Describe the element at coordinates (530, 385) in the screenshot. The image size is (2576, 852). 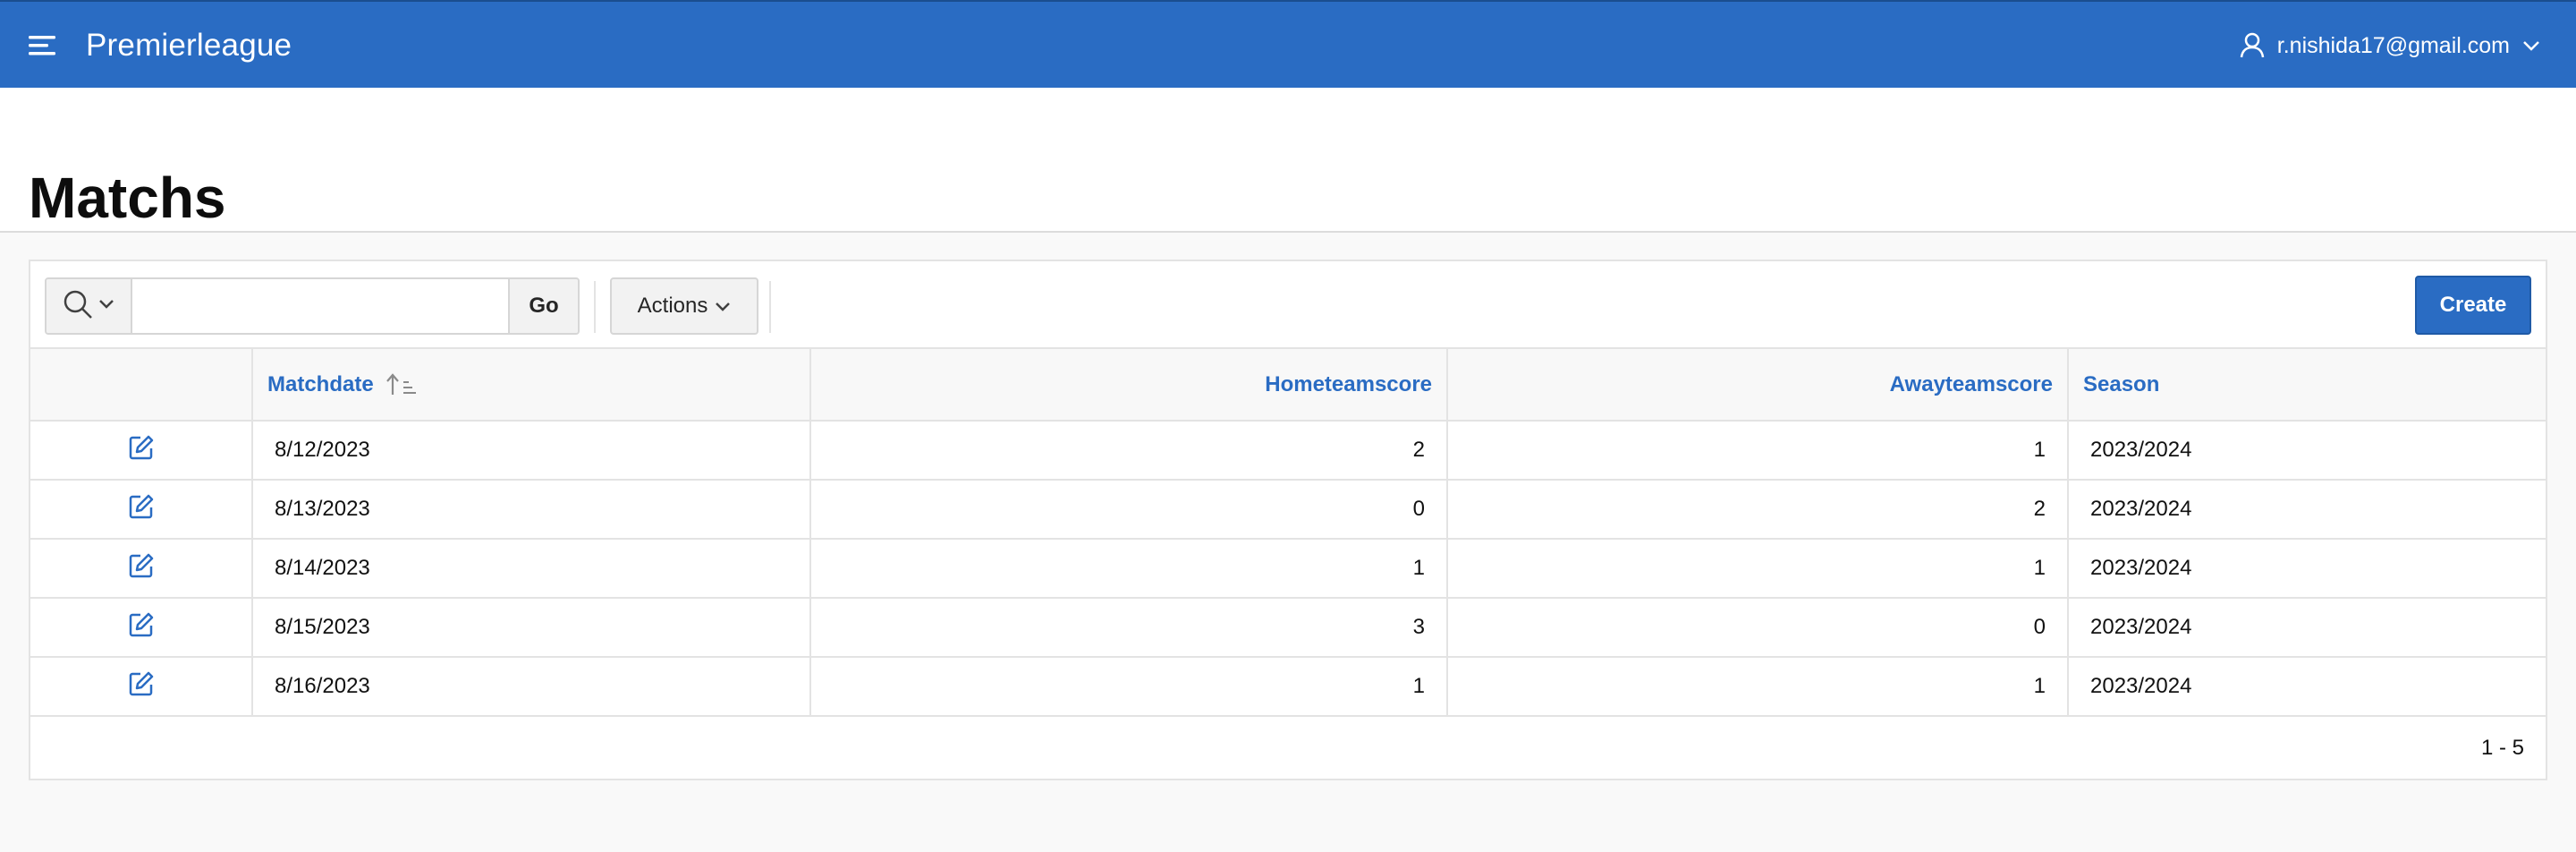
I see `column-header-matchdate: Matchdate` at that location.